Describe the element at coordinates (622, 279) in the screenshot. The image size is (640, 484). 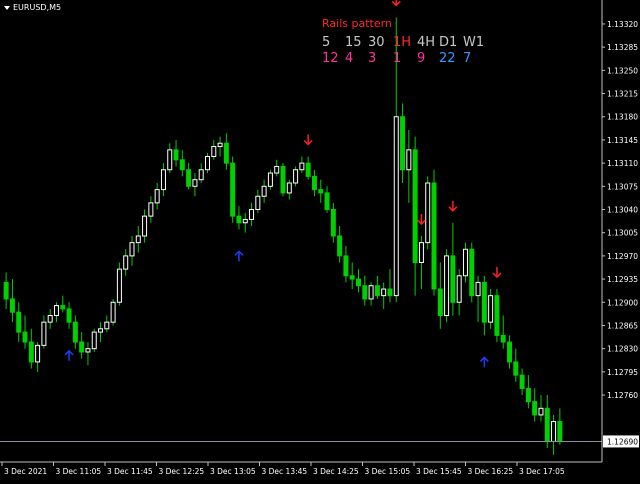
I see `price-tick-label: 1.12935` at that location.